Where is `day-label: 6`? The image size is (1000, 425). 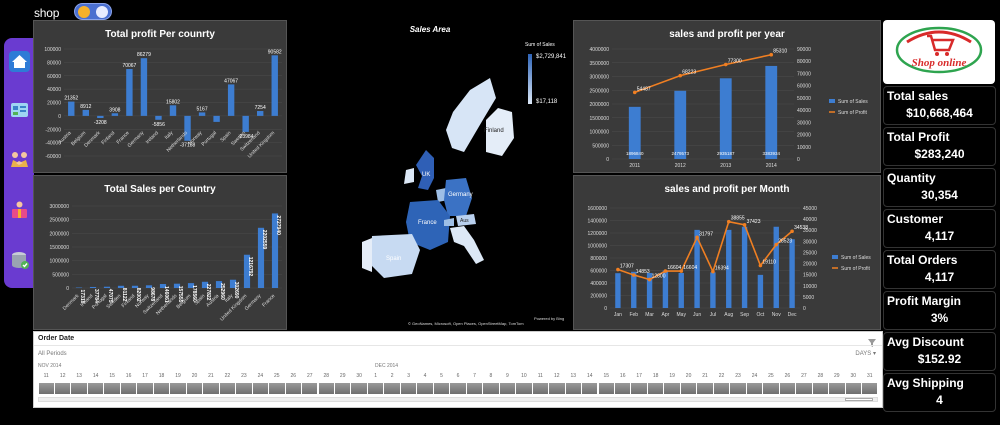
day-label: 6 is located at coordinates (458, 376).